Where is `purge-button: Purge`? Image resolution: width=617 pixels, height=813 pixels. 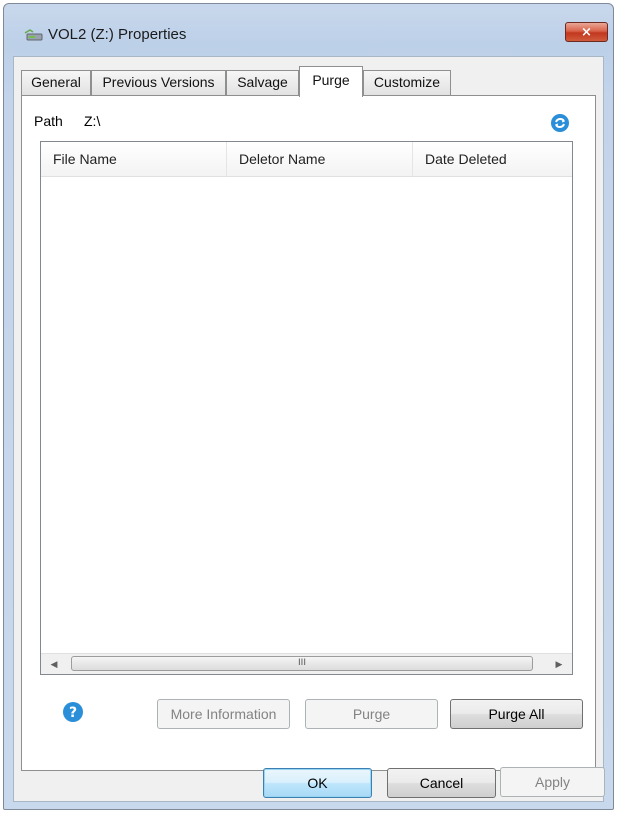
purge-button: Purge is located at coordinates (371, 714).